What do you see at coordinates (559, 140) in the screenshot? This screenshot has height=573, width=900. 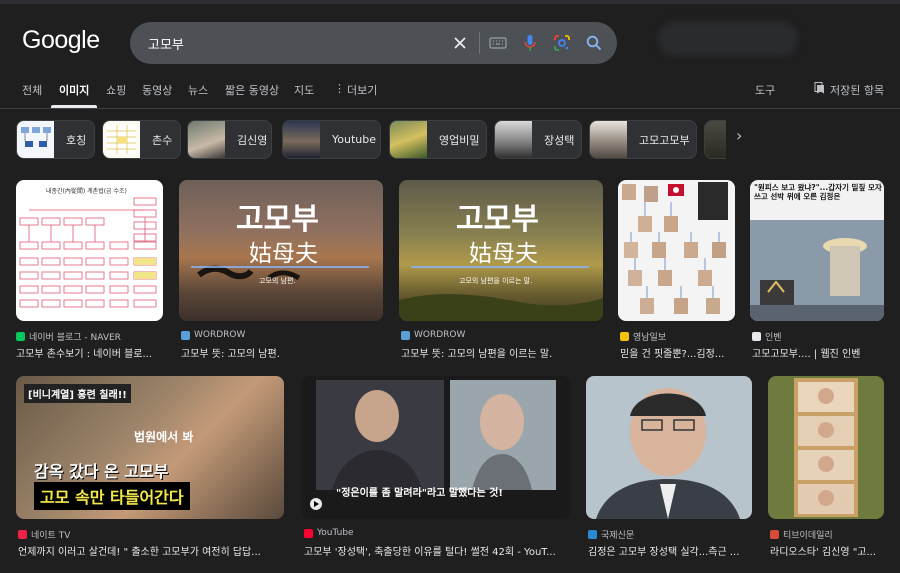 I see `chip-label: 장성택` at bounding box center [559, 140].